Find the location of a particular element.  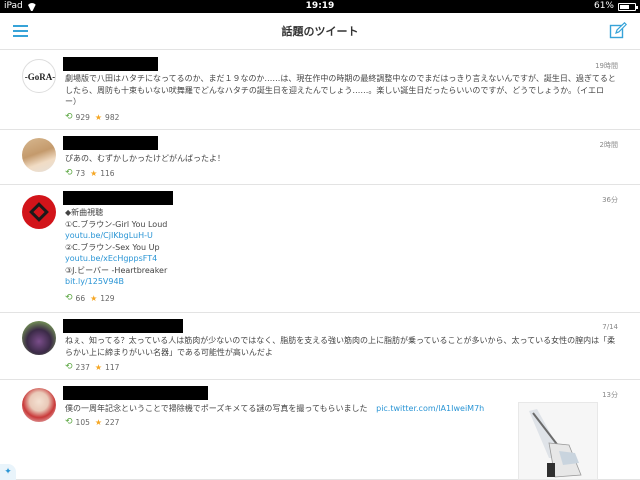

avatar: -GoRA- is located at coordinates (39, 76).